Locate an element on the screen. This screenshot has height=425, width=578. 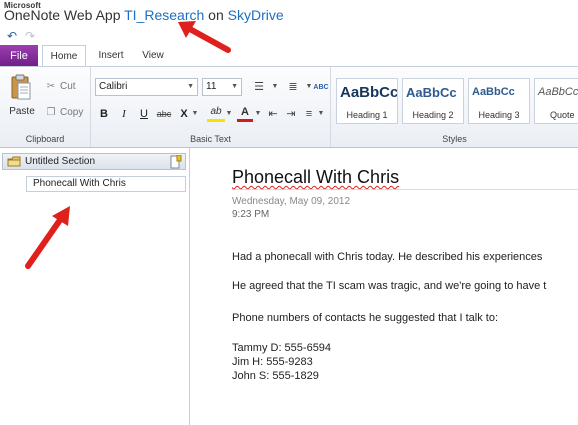
app-title: OneNote Web App TI_Research on SkyDrive is located at coordinates (144, 15).